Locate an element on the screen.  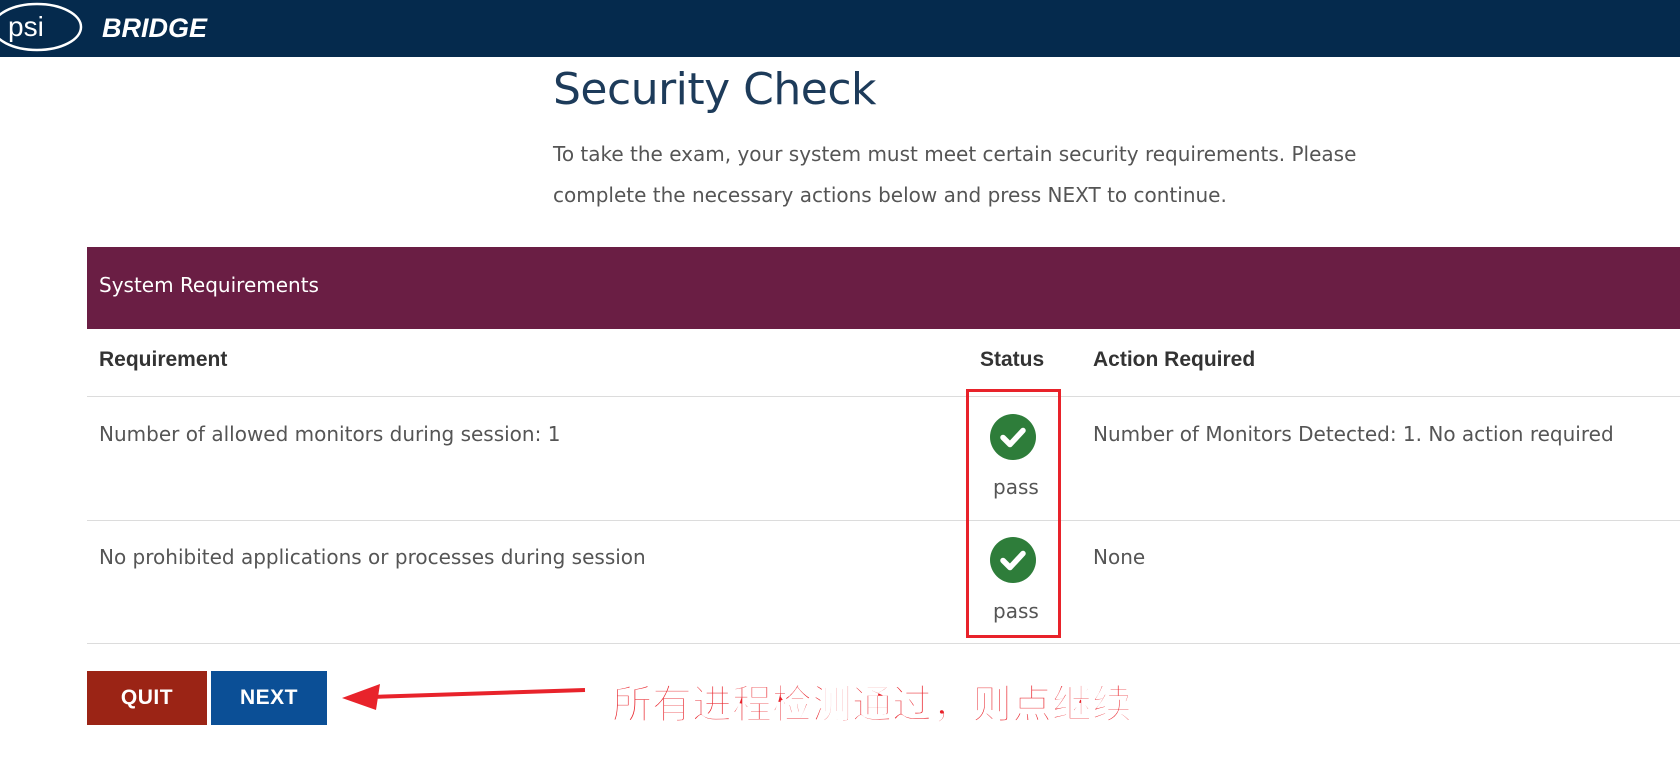
annotation-text: 所有进程检测通过，则点继续 is located at coordinates (872, 705).